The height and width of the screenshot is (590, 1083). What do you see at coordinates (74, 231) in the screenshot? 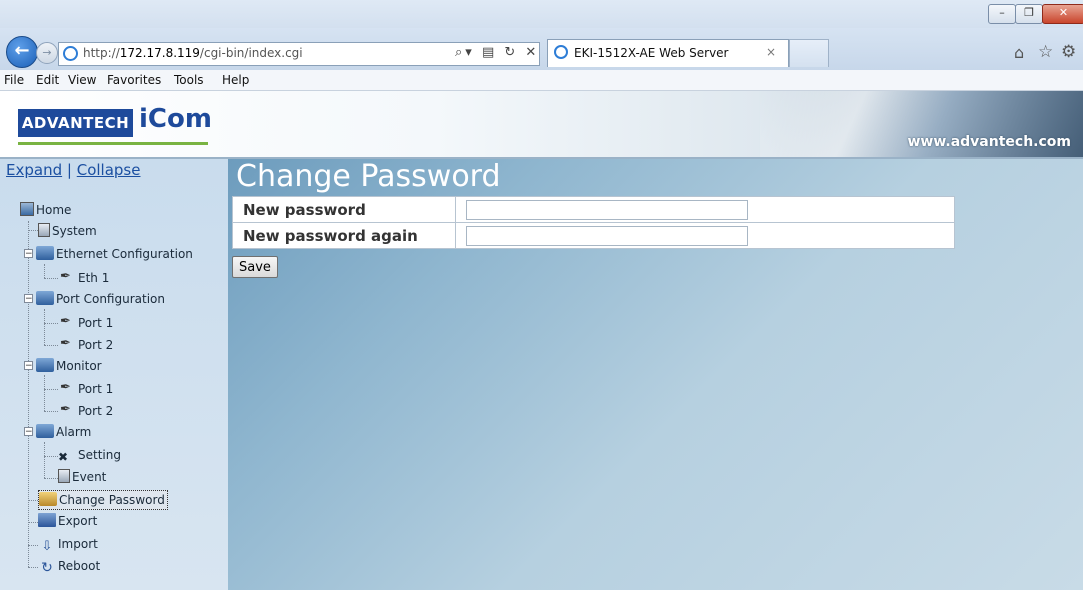
I see `tree-item-label: System` at bounding box center [74, 231].